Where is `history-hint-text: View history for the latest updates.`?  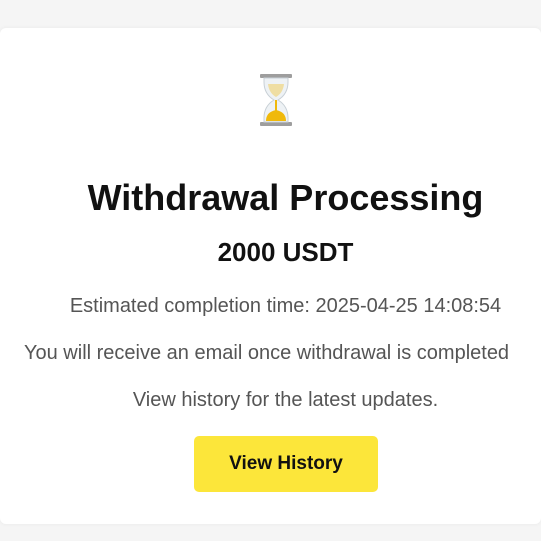
history-hint-text: View history for the latest updates. is located at coordinates (285, 400).